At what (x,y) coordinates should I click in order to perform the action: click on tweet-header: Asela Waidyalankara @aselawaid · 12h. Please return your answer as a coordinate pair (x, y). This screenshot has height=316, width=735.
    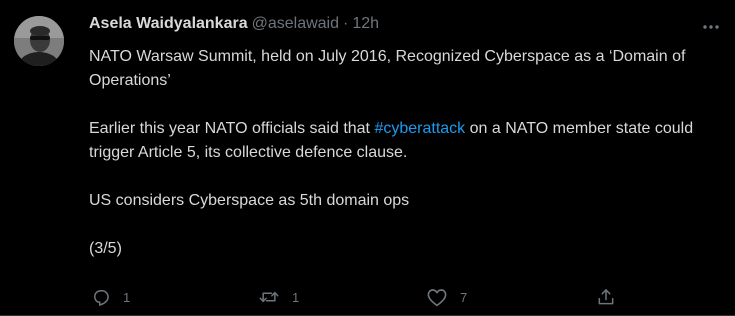
    Looking at the image, I should click on (234, 26).